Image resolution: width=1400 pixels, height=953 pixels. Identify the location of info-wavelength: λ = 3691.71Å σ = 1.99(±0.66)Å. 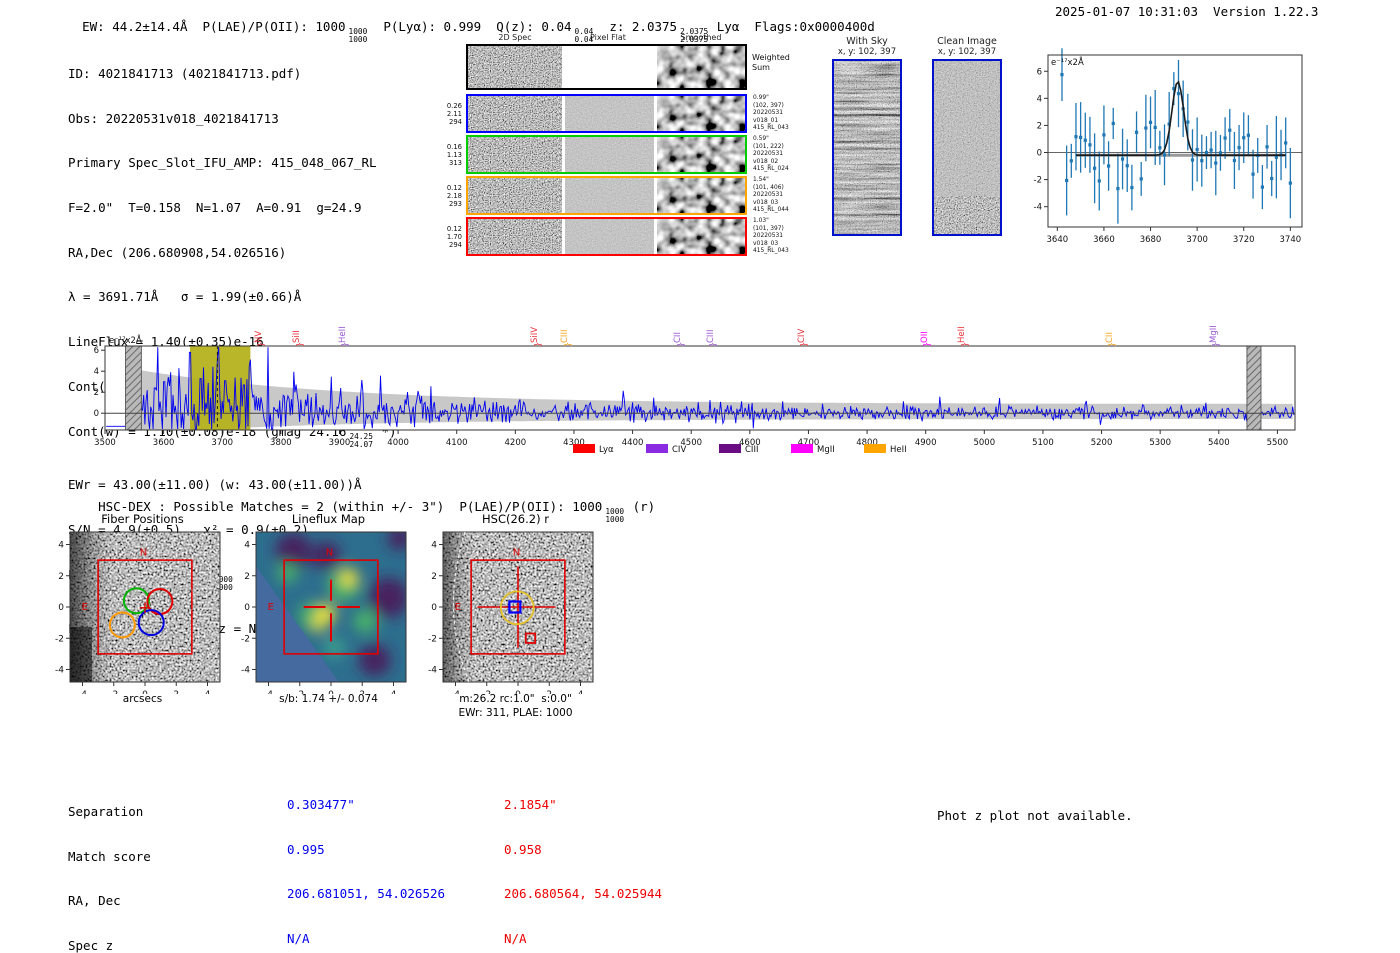
(185, 297).